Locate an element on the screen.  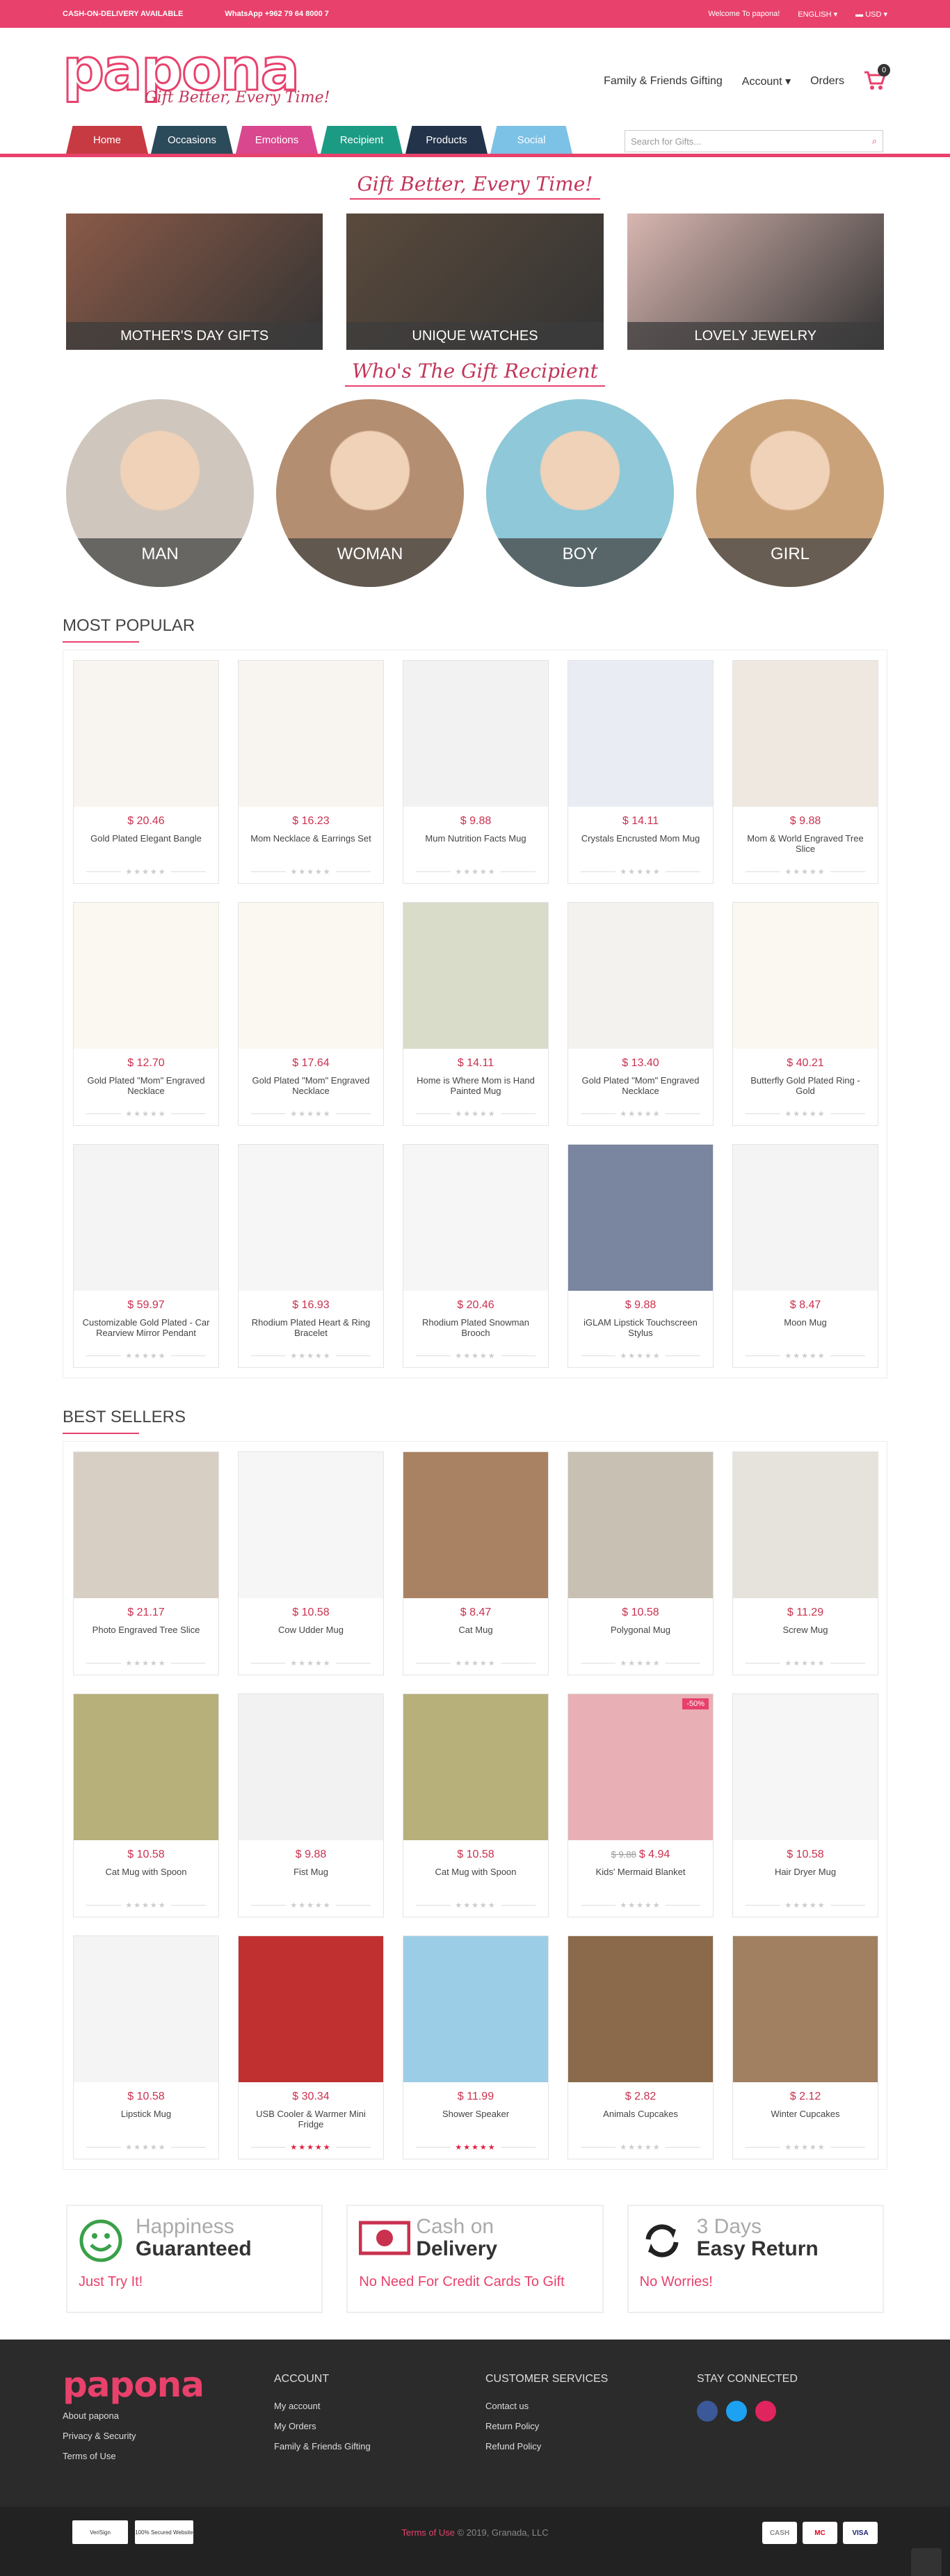
product-name: Mom & World Engraved Tree Slice is located at coordinates (805, 843).